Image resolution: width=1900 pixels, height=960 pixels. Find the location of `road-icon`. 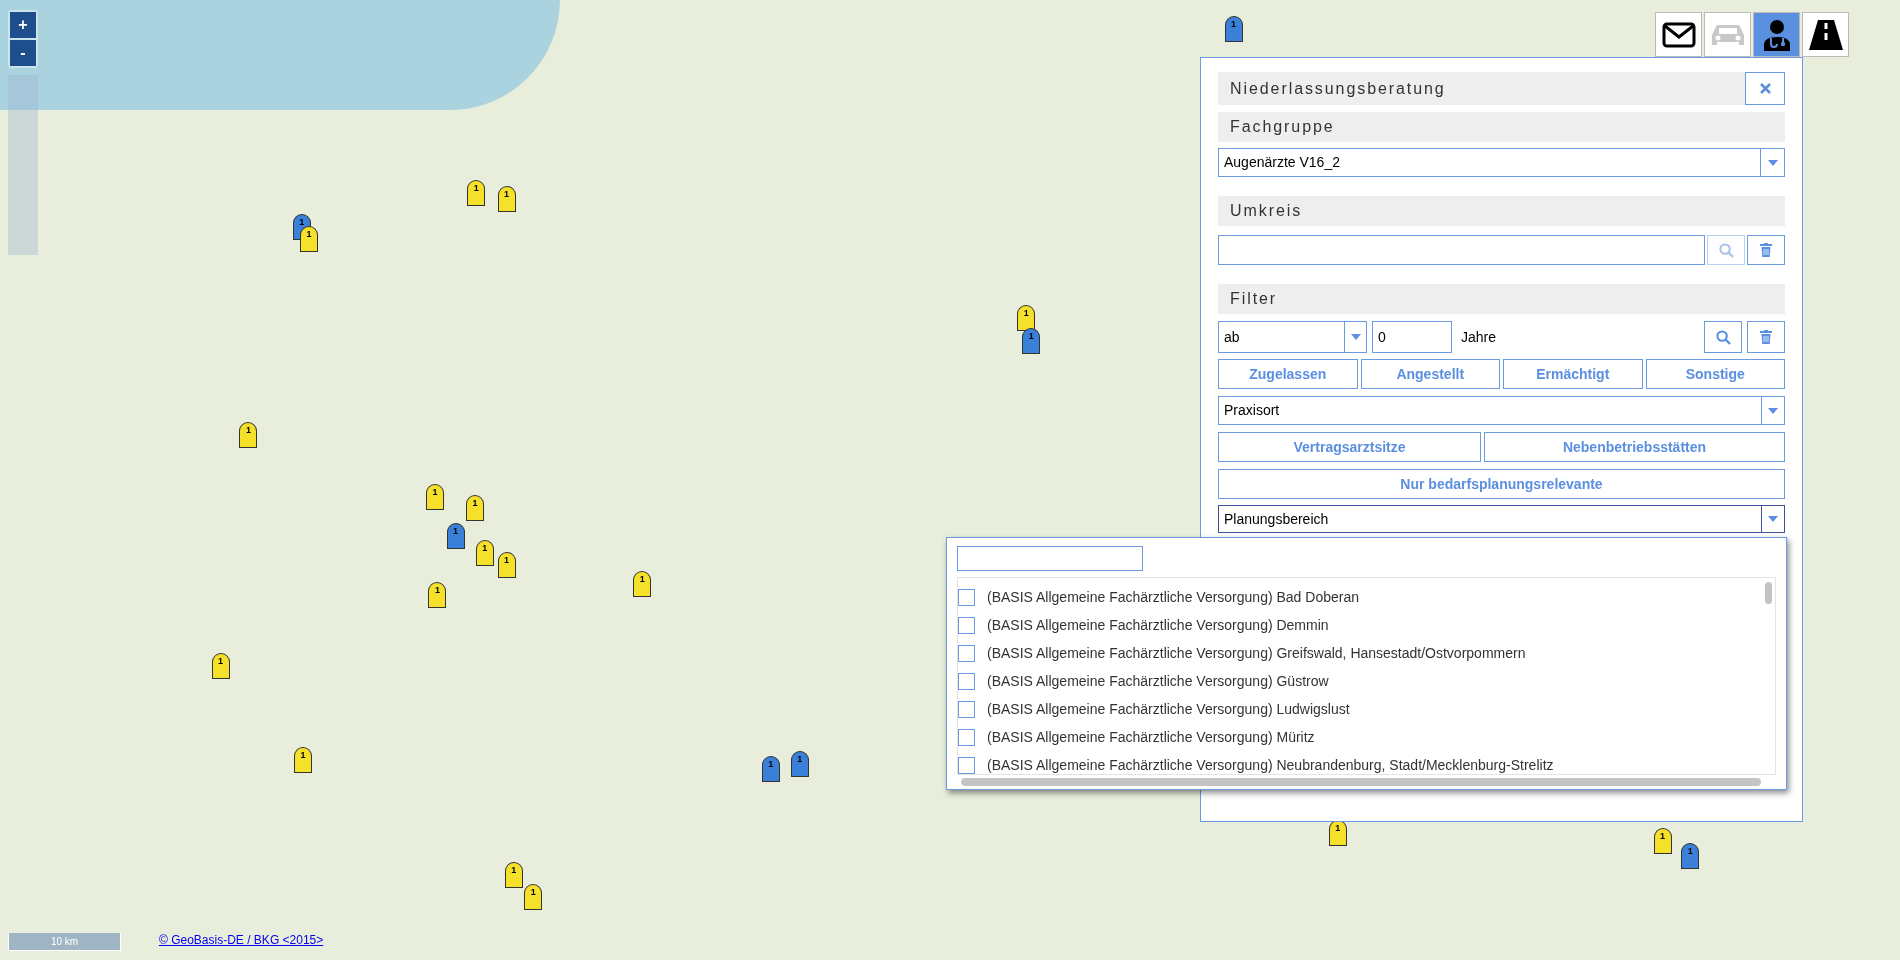

road-icon is located at coordinates (1825, 34).